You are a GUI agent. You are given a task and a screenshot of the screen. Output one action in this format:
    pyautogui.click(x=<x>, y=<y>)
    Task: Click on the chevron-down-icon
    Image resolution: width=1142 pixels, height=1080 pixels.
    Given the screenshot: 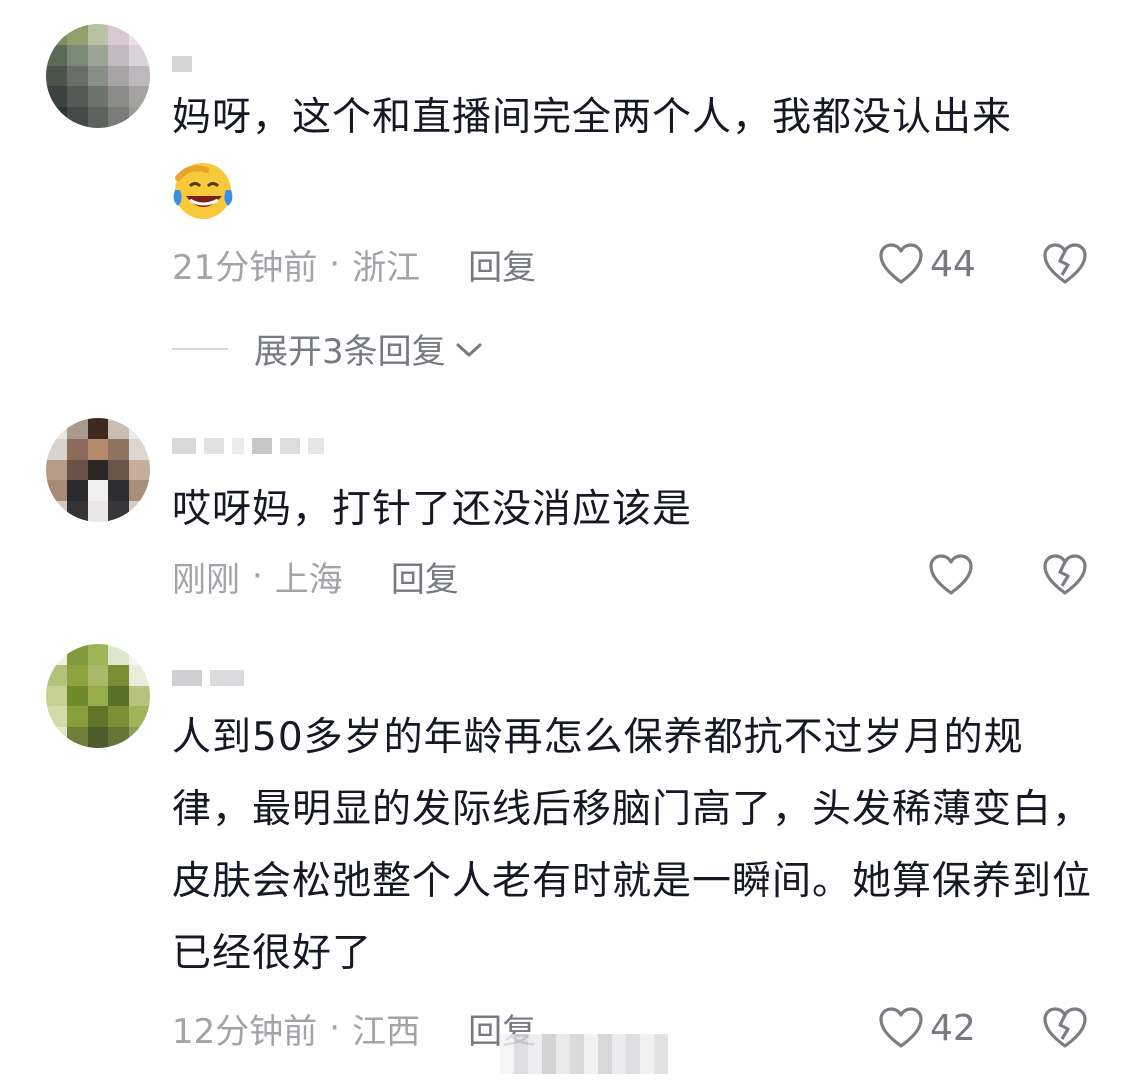 What is the action you would take?
    pyautogui.click(x=469, y=349)
    